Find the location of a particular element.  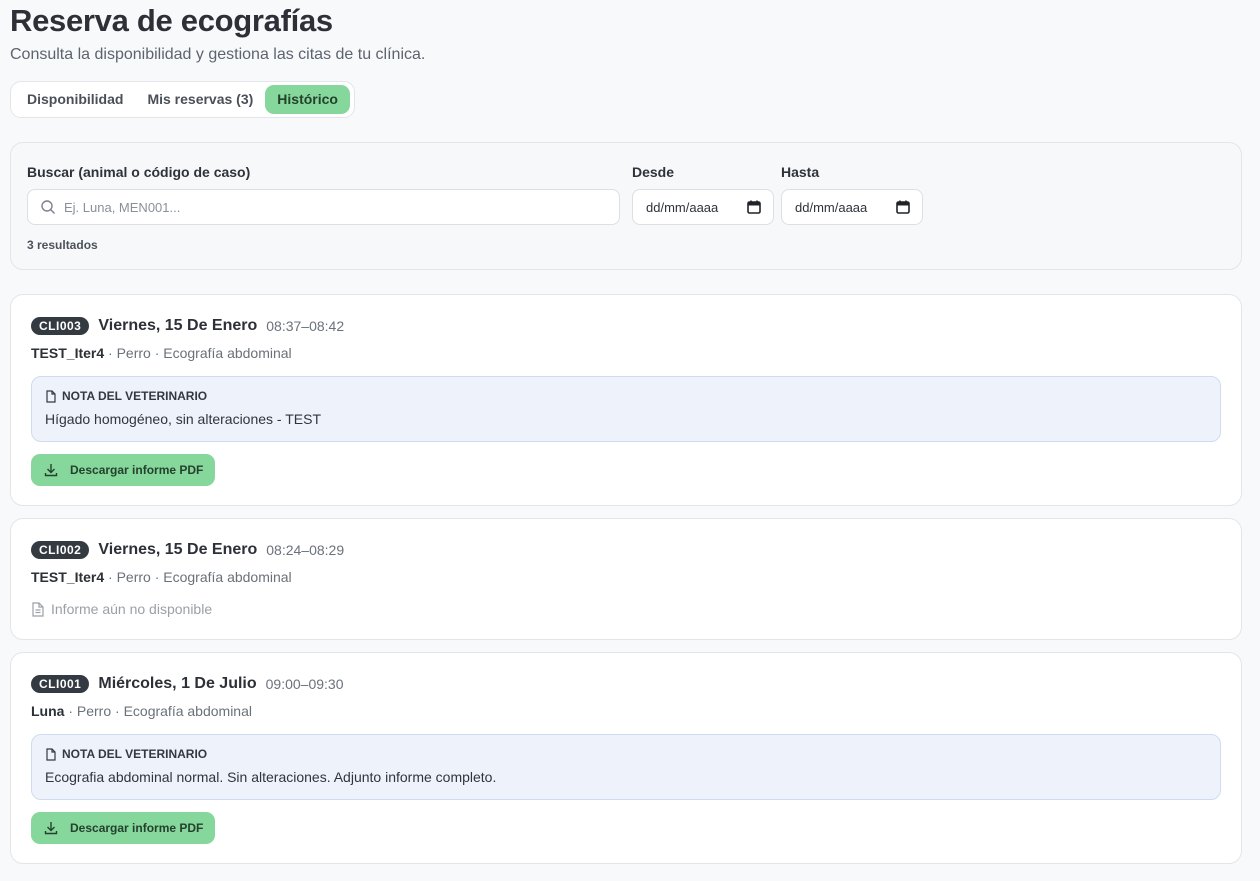

search-icon is located at coordinates (48, 207).